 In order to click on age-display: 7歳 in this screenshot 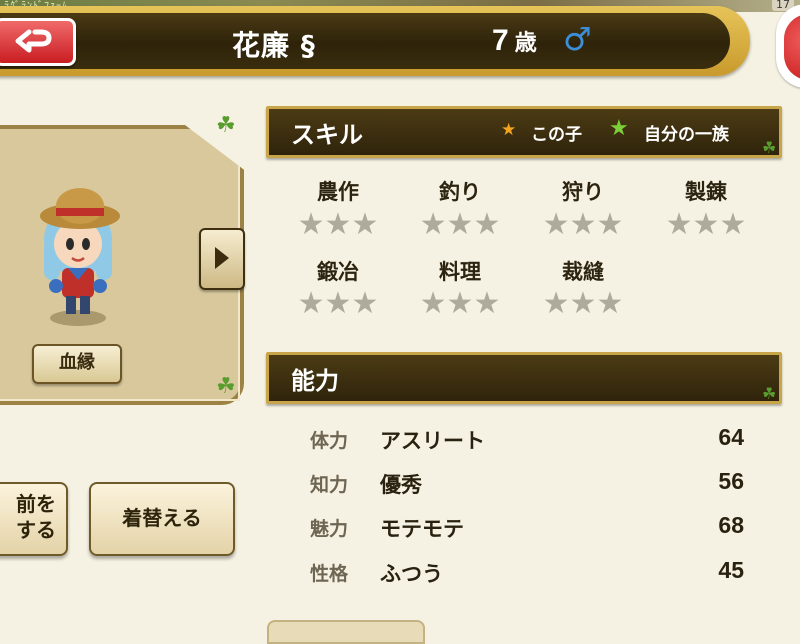, I will do `click(514, 41)`.